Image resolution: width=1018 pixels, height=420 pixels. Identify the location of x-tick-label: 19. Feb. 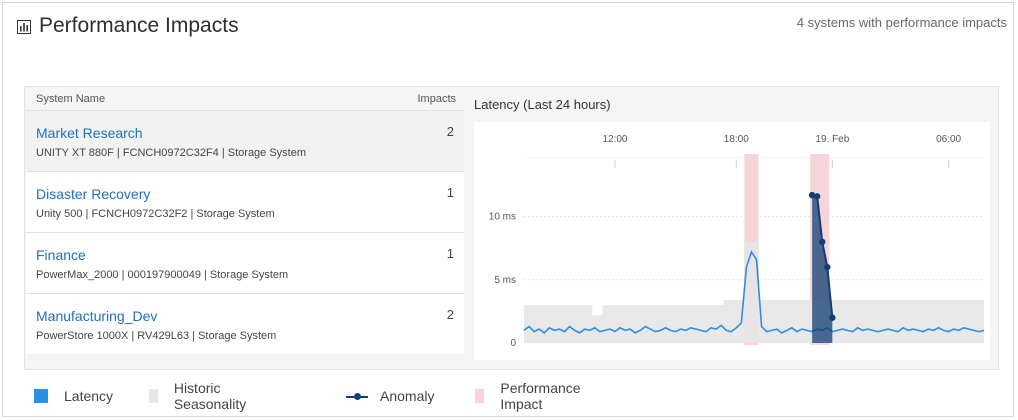
(832, 139).